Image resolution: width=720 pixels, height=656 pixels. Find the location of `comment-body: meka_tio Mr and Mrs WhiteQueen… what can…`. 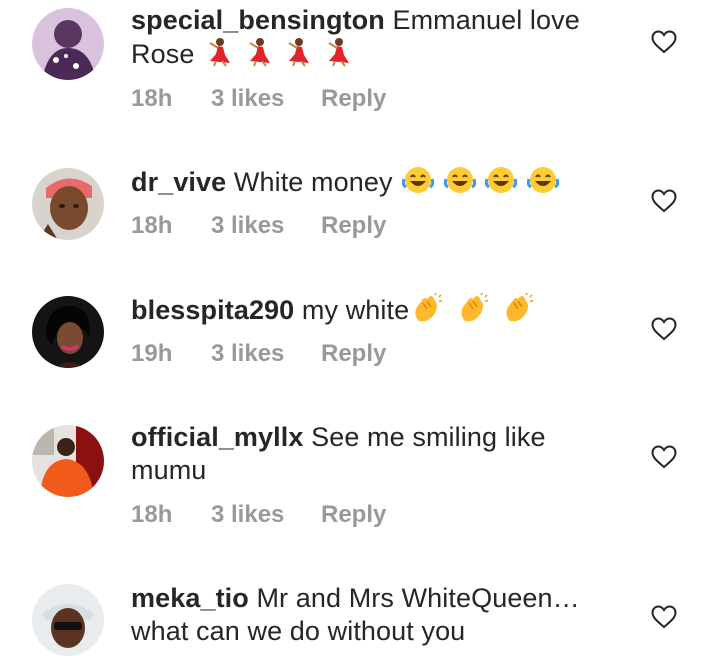

comment-body: meka_tio Mr and Mrs WhiteQueen… what can… is located at coordinates (376, 615).